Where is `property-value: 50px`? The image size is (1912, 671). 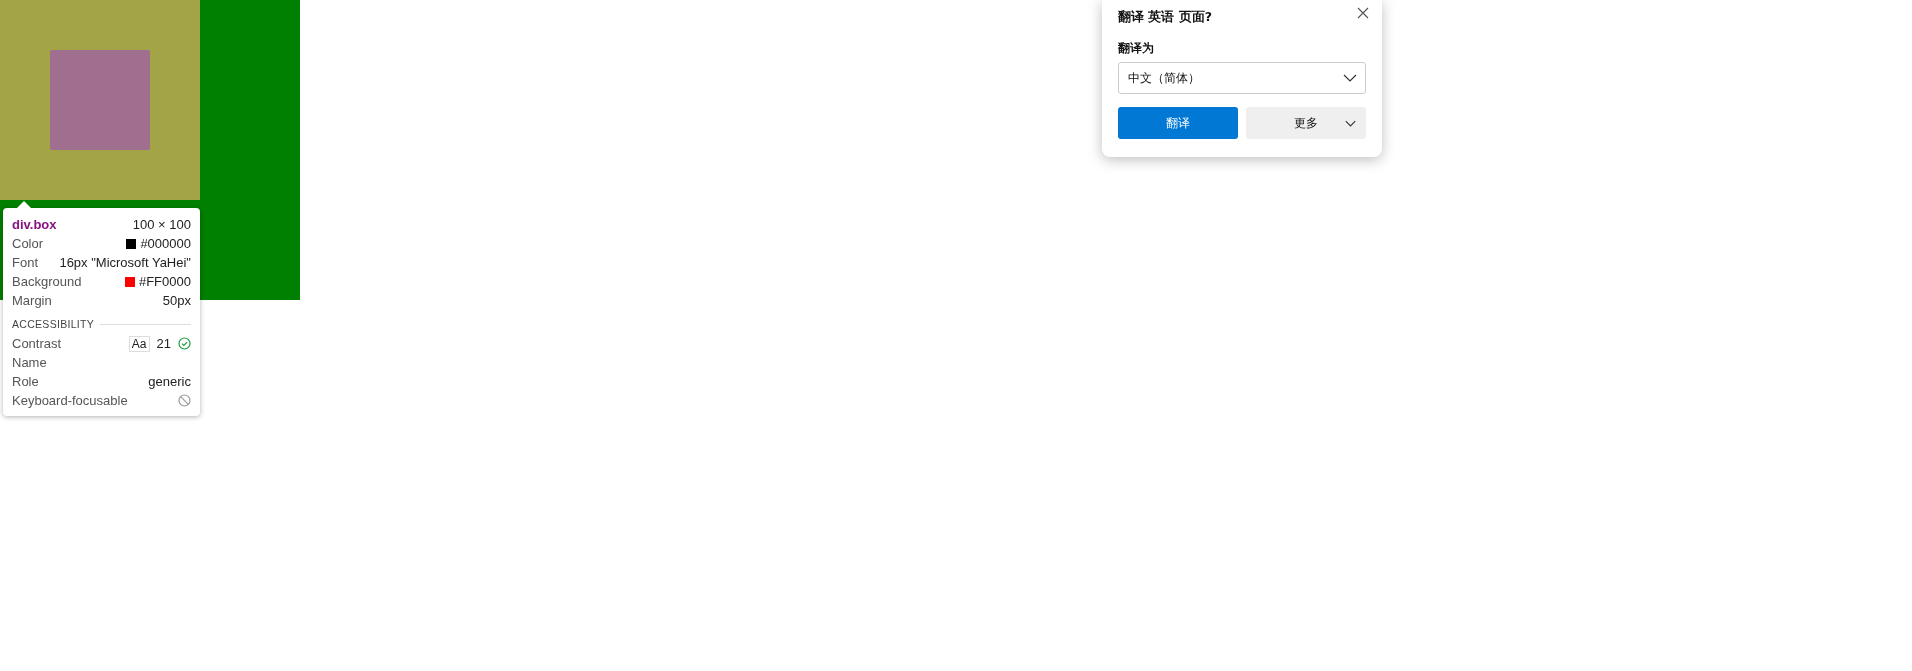
property-value: 50px is located at coordinates (176, 300).